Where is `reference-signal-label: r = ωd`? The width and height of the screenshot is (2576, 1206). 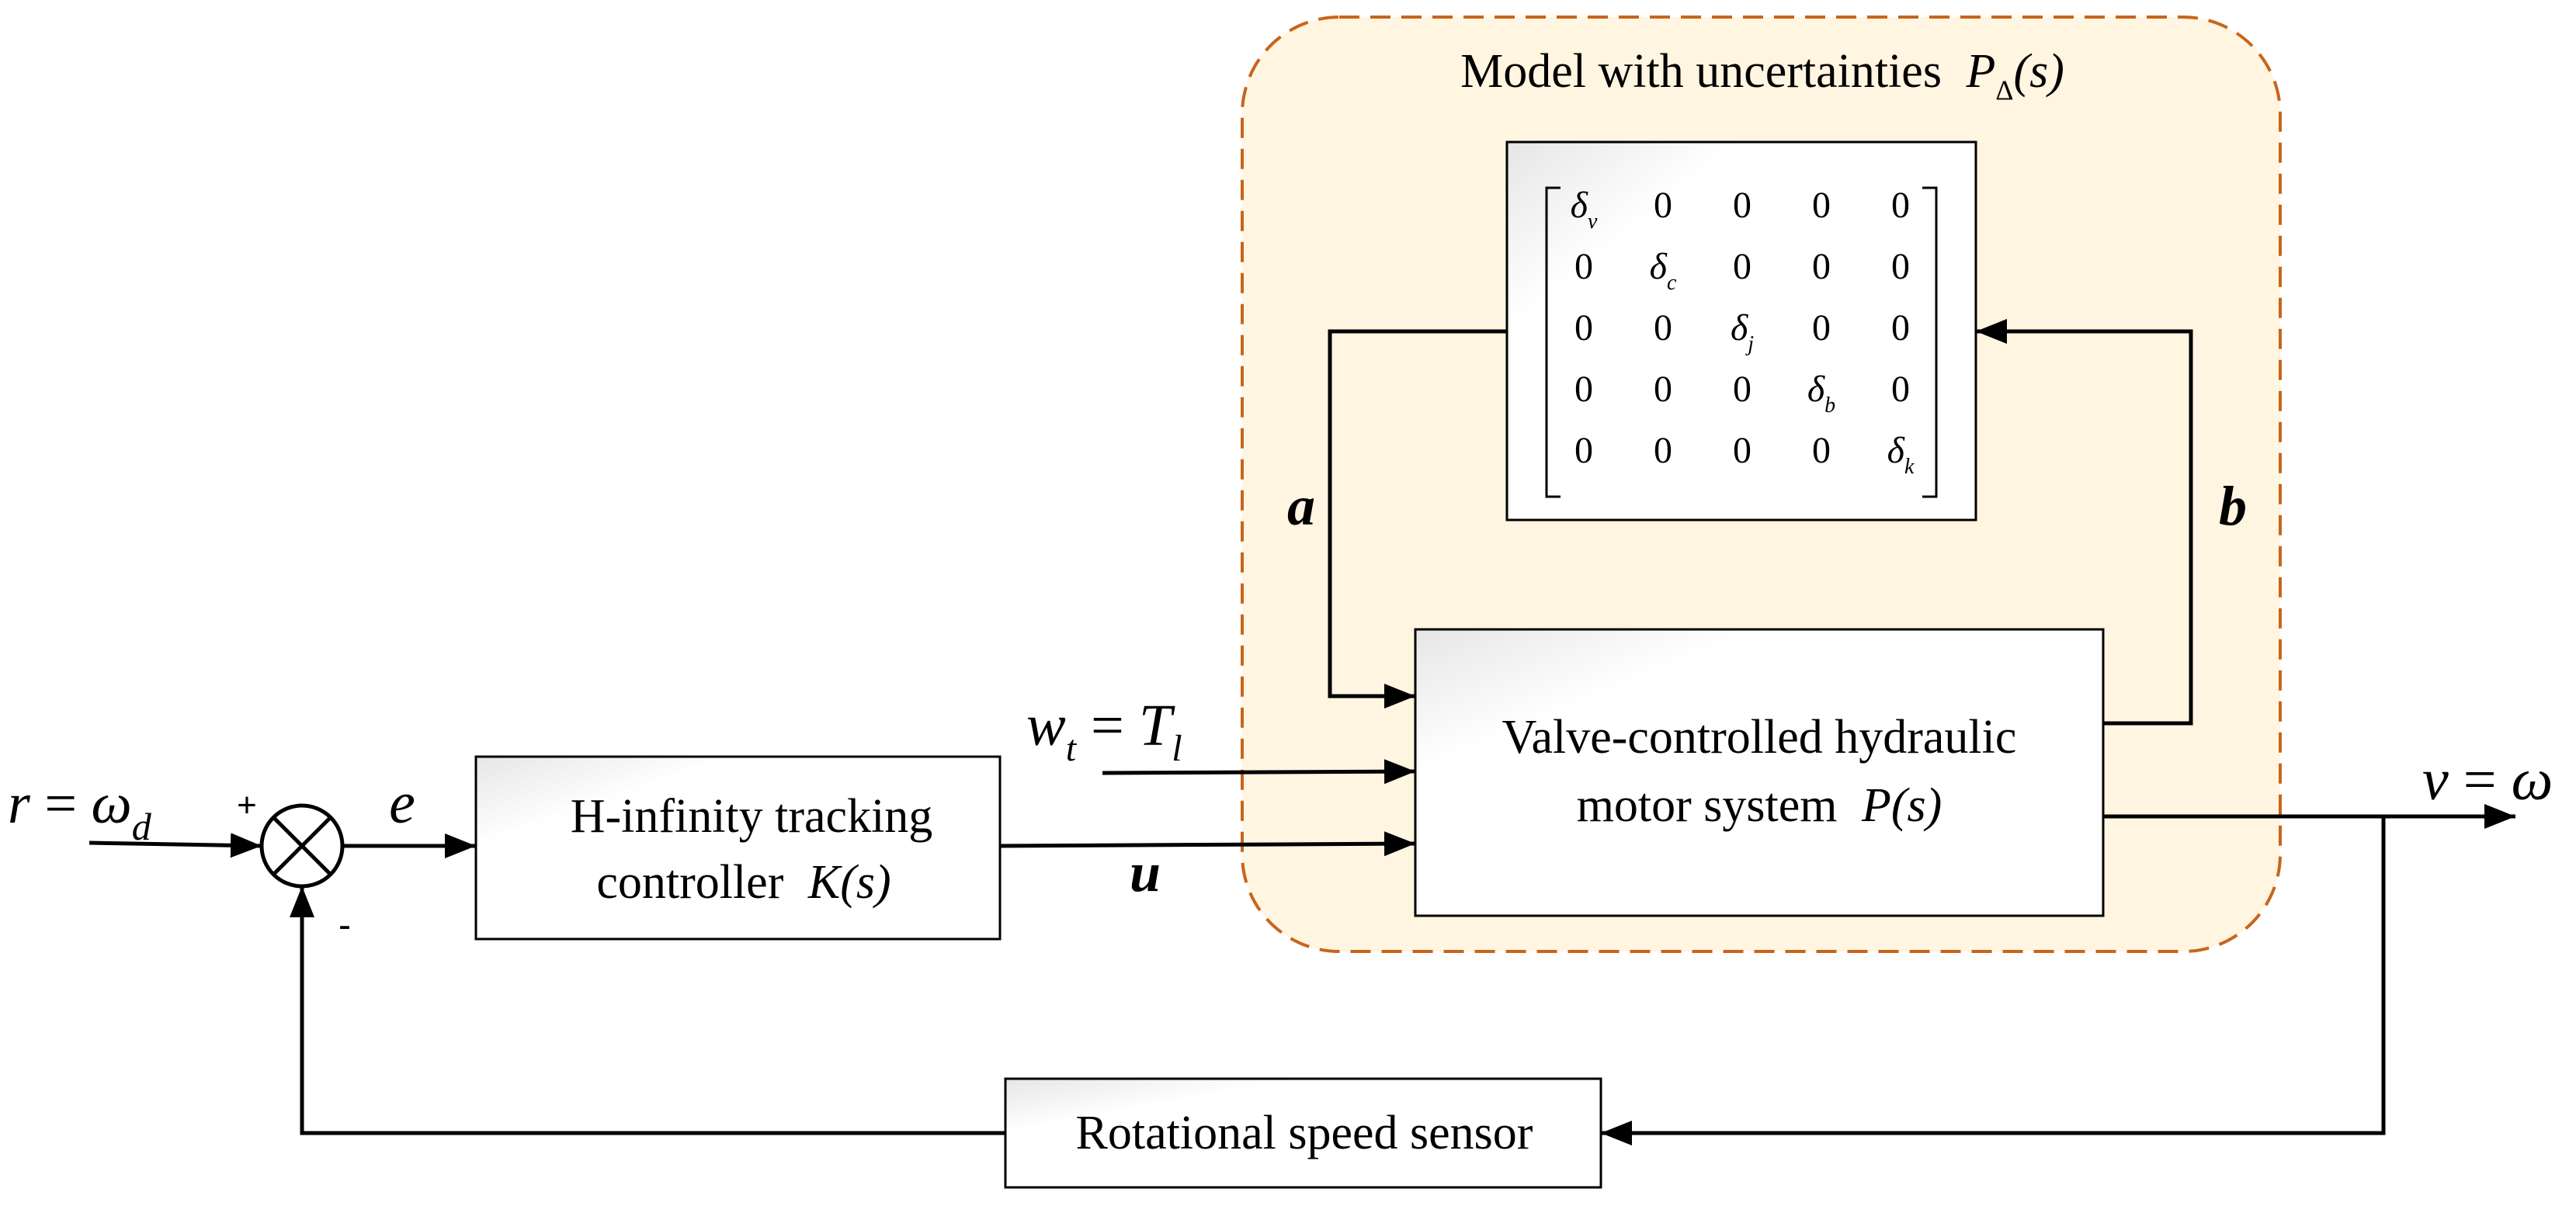
reference-signal-label: r = ωd is located at coordinates (80, 810).